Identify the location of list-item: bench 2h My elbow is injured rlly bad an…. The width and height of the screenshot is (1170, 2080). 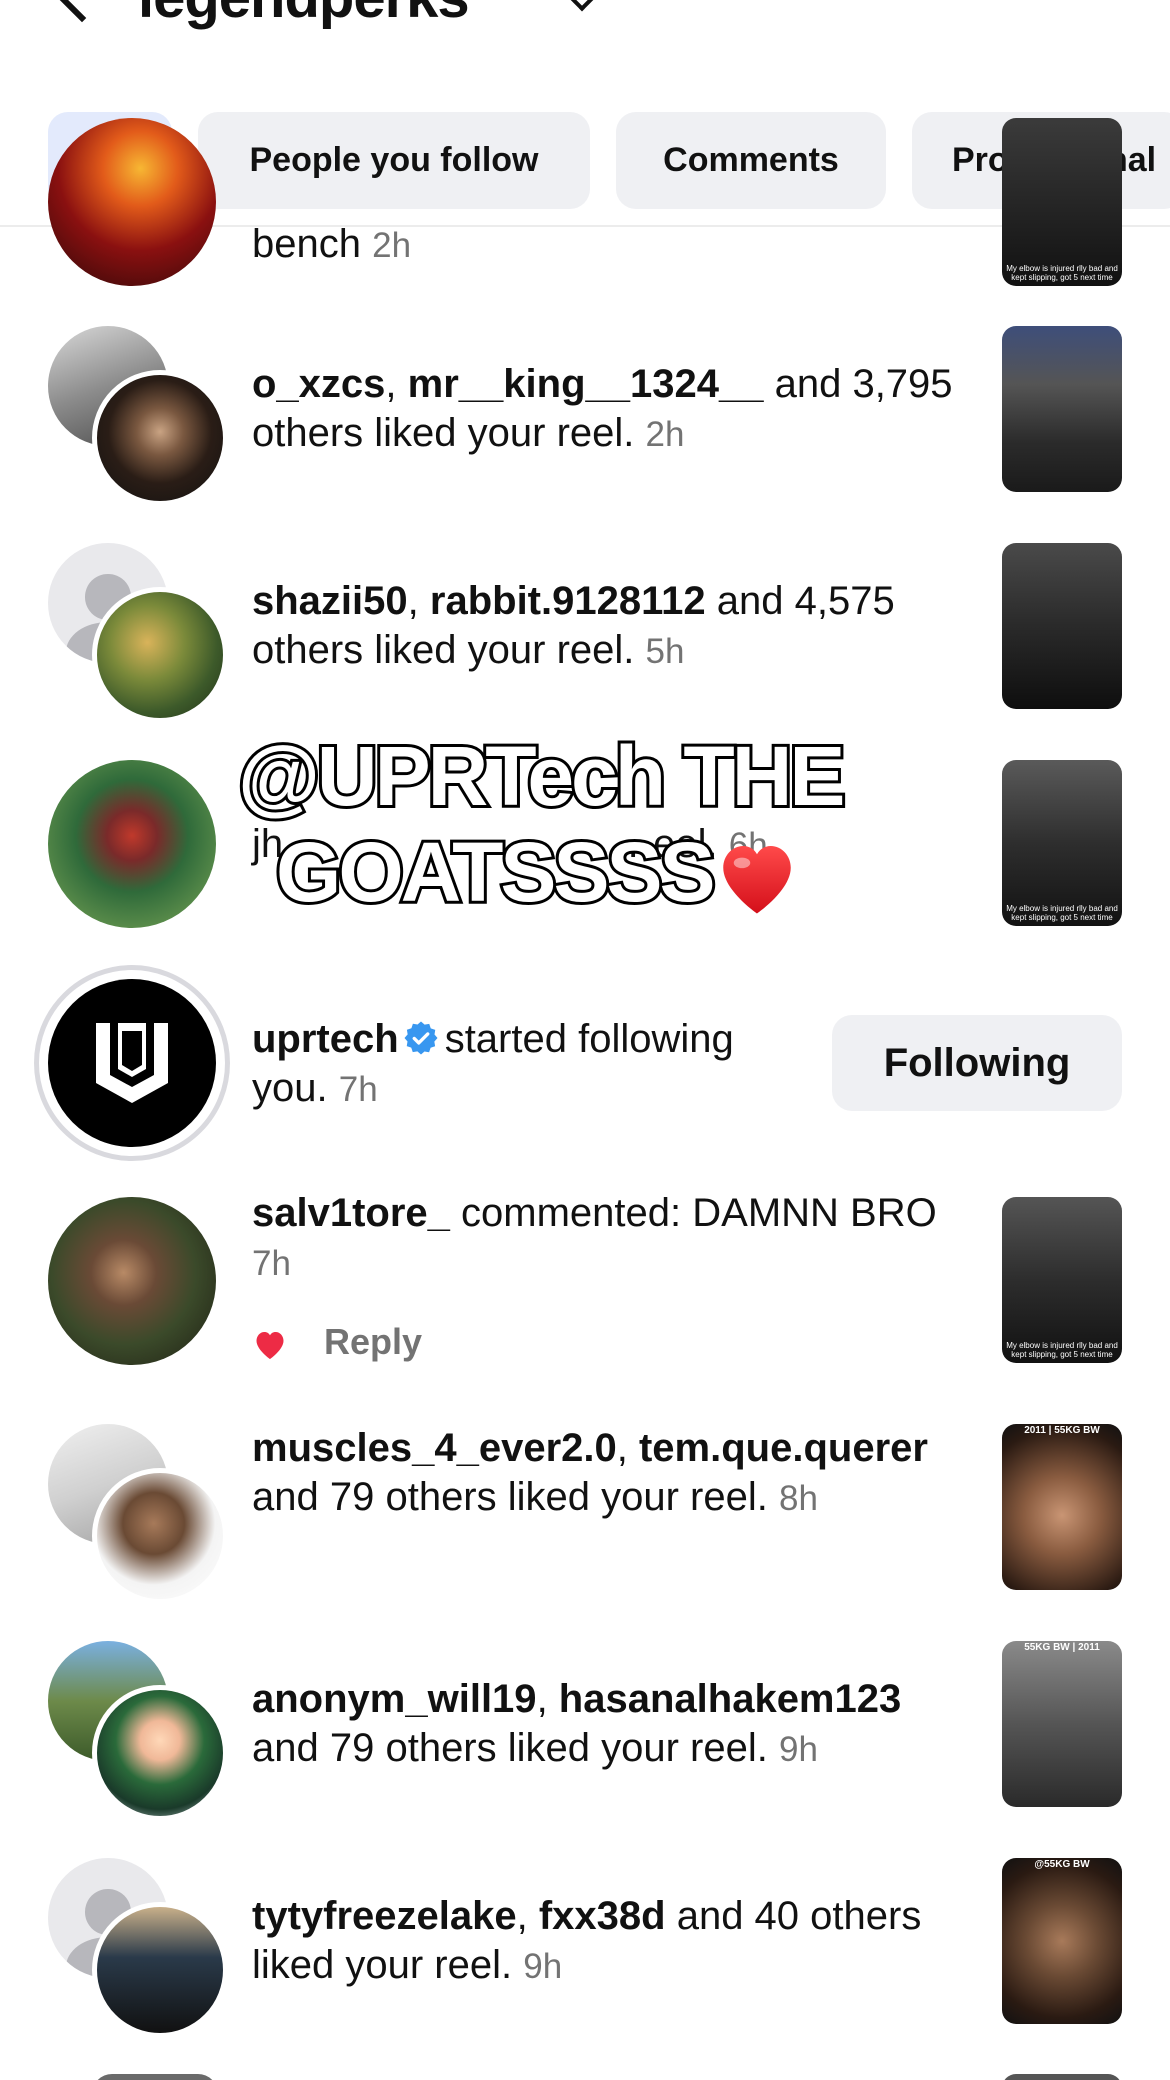
(585, 213).